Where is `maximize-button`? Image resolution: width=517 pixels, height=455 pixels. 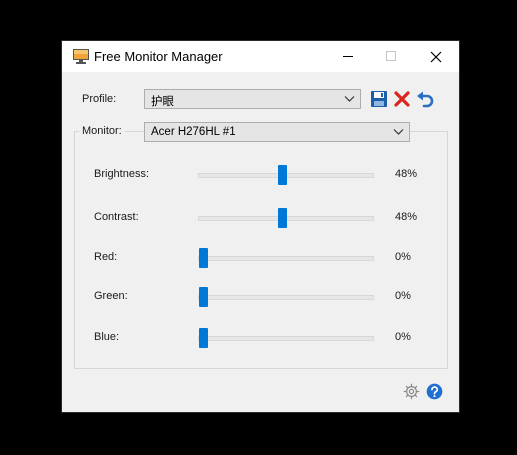 maximize-button is located at coordinates (391, 56).